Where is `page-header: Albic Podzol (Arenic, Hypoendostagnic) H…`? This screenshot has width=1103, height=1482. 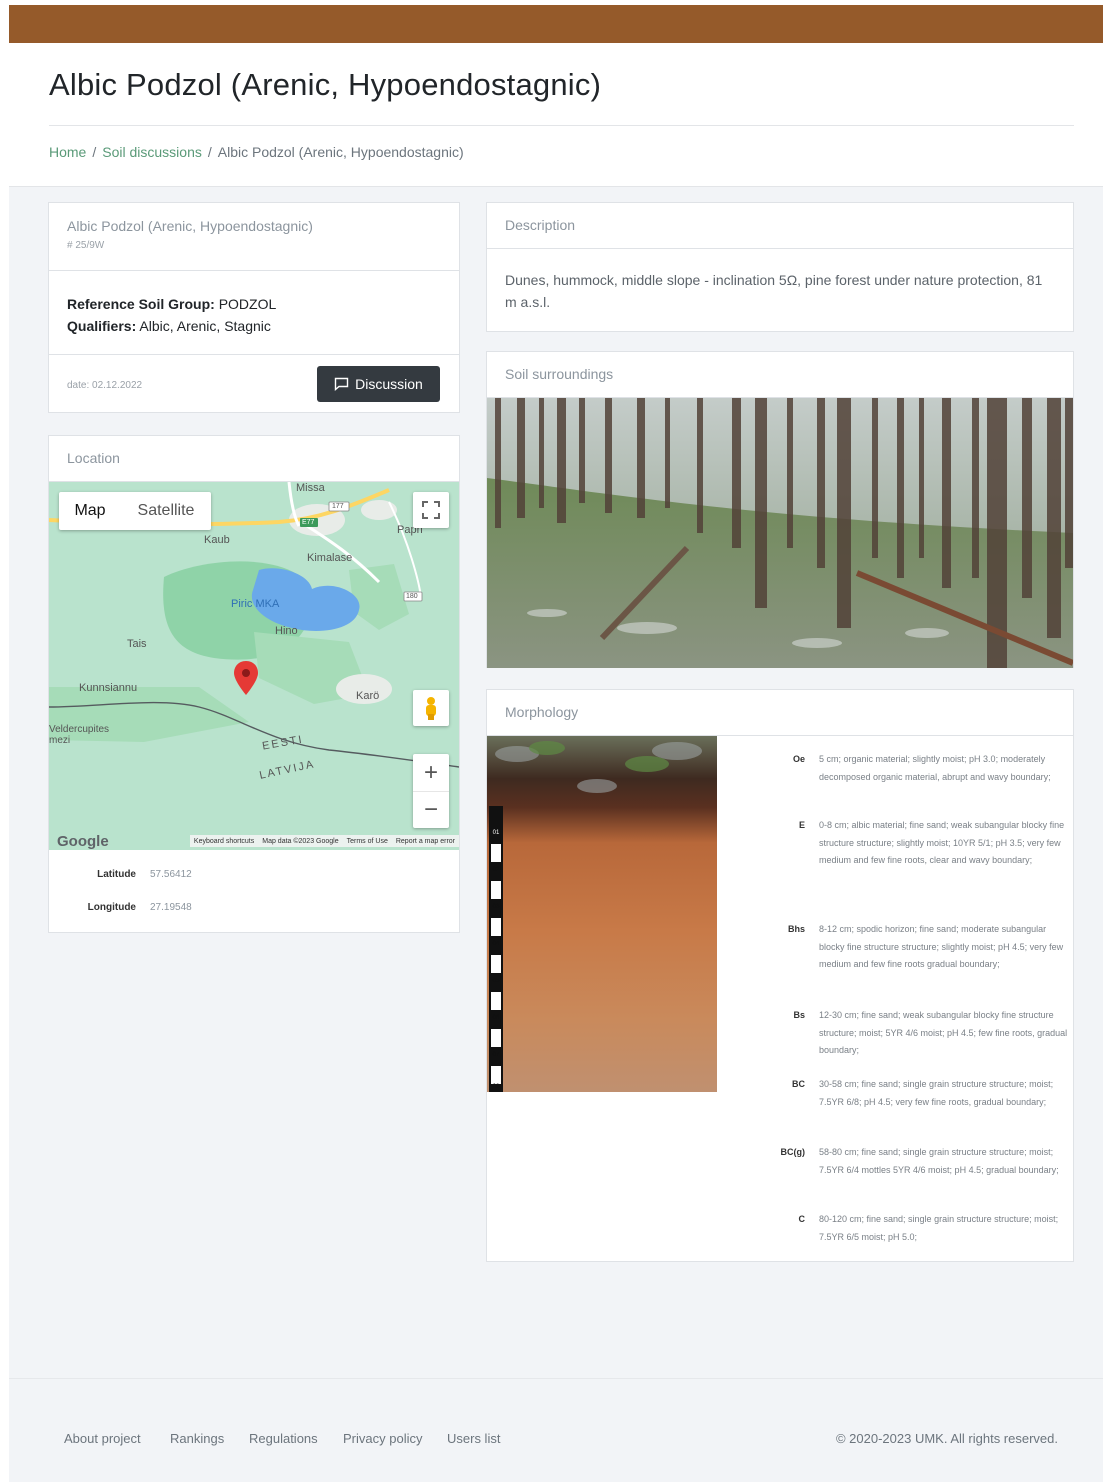 page-header: Albic Podzol (Arenic, Hypoendostagnic) H… is located at coordinates (556, 114).